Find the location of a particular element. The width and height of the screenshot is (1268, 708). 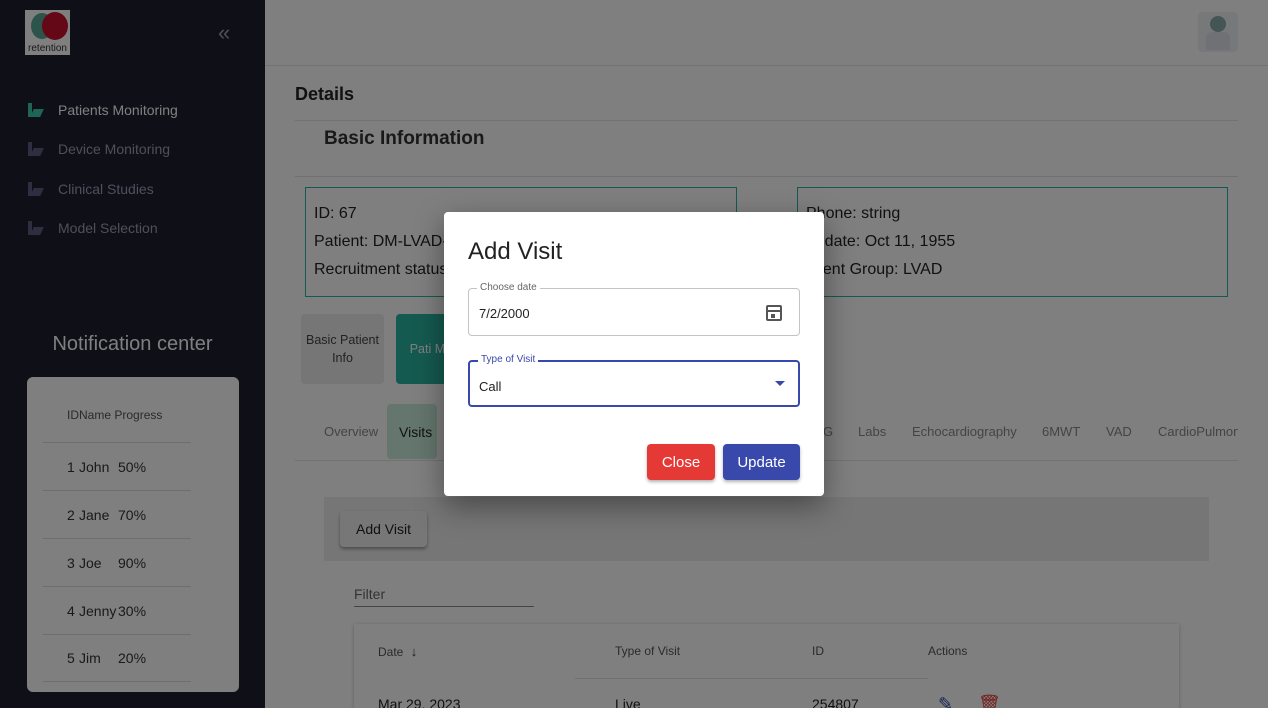

close-button: Close is located at coordinates (681, 462).